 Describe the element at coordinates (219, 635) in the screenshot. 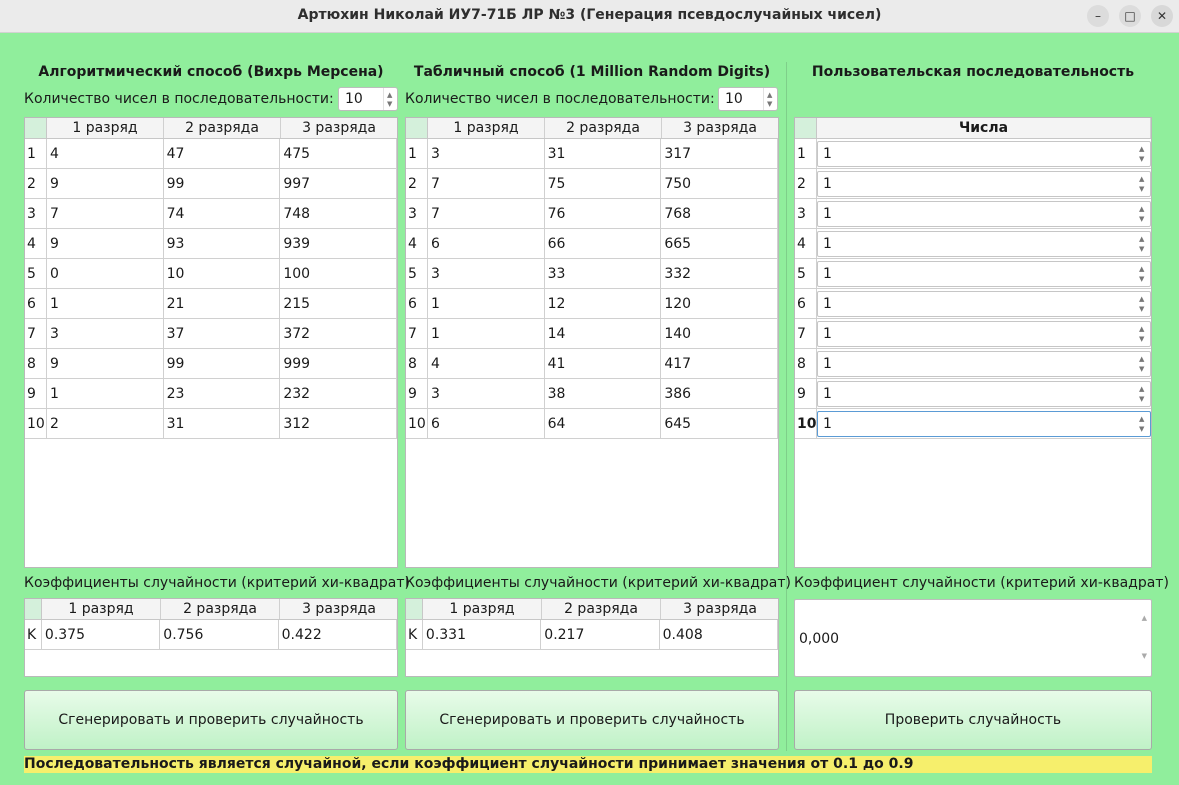

I see `coef-cell: 0.756` at that location.